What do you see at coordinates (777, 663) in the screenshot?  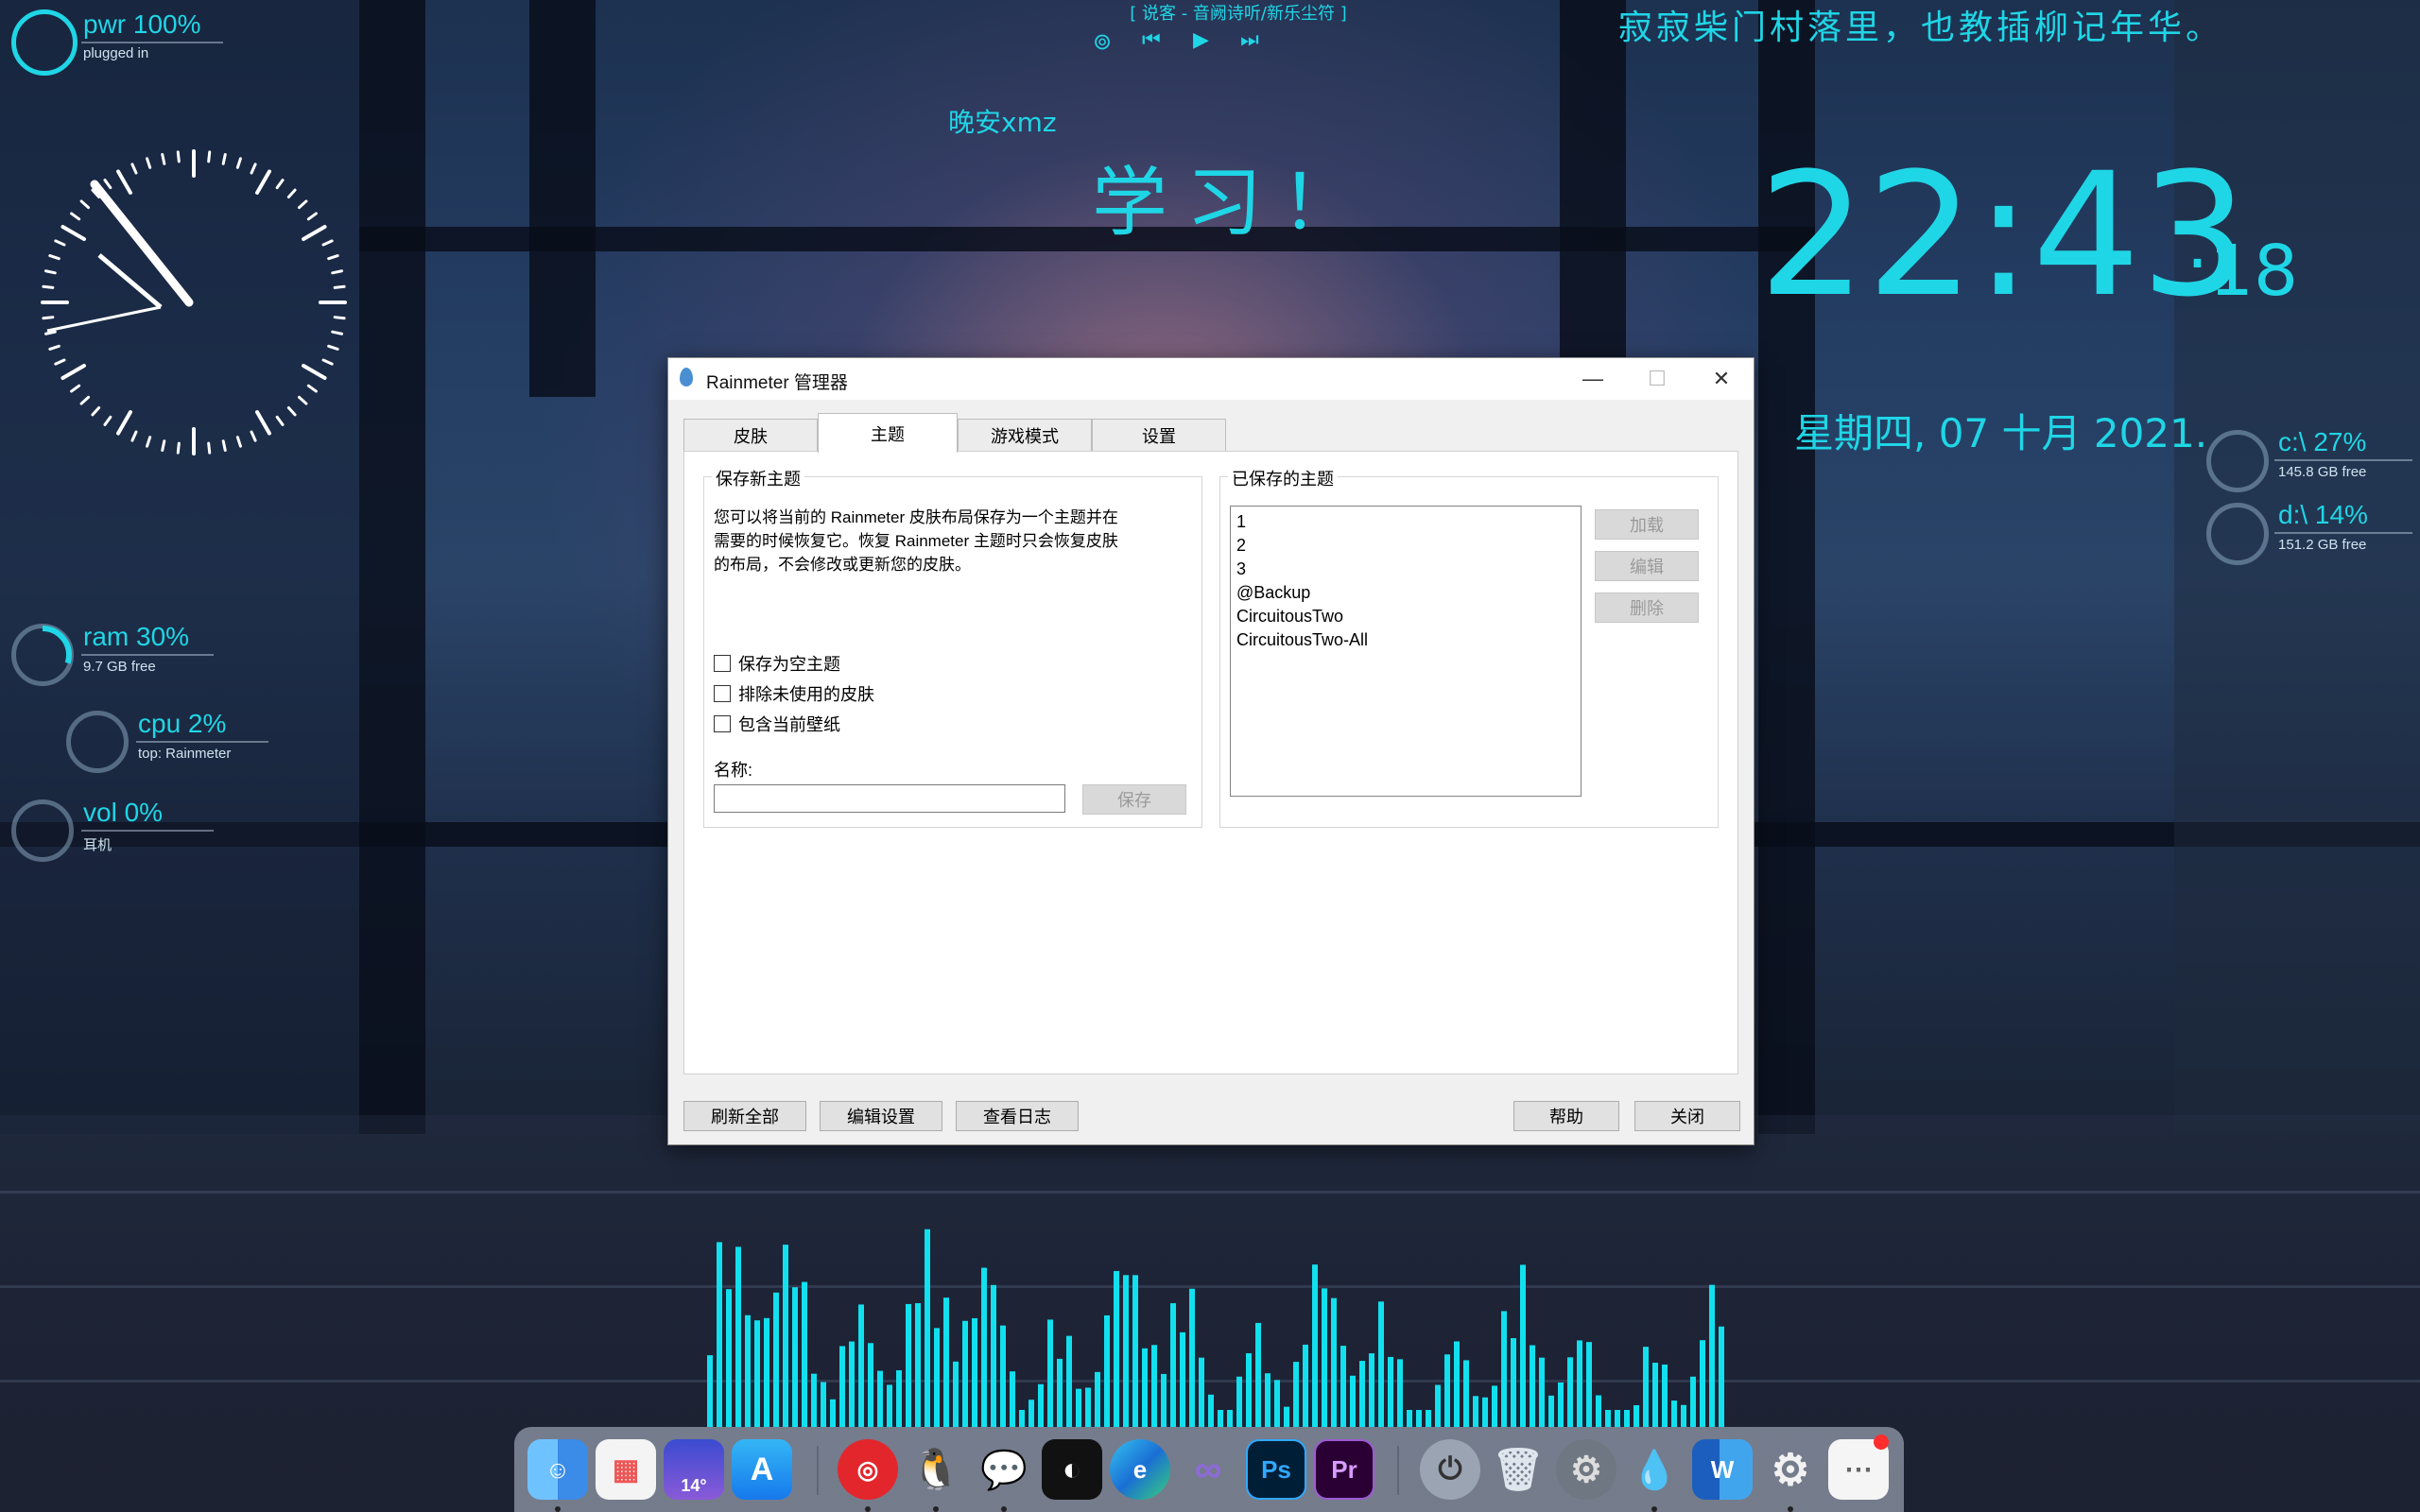 I see `save-empty-theme-checkbox: 保存为空主题` at bounding box center [777, 663].